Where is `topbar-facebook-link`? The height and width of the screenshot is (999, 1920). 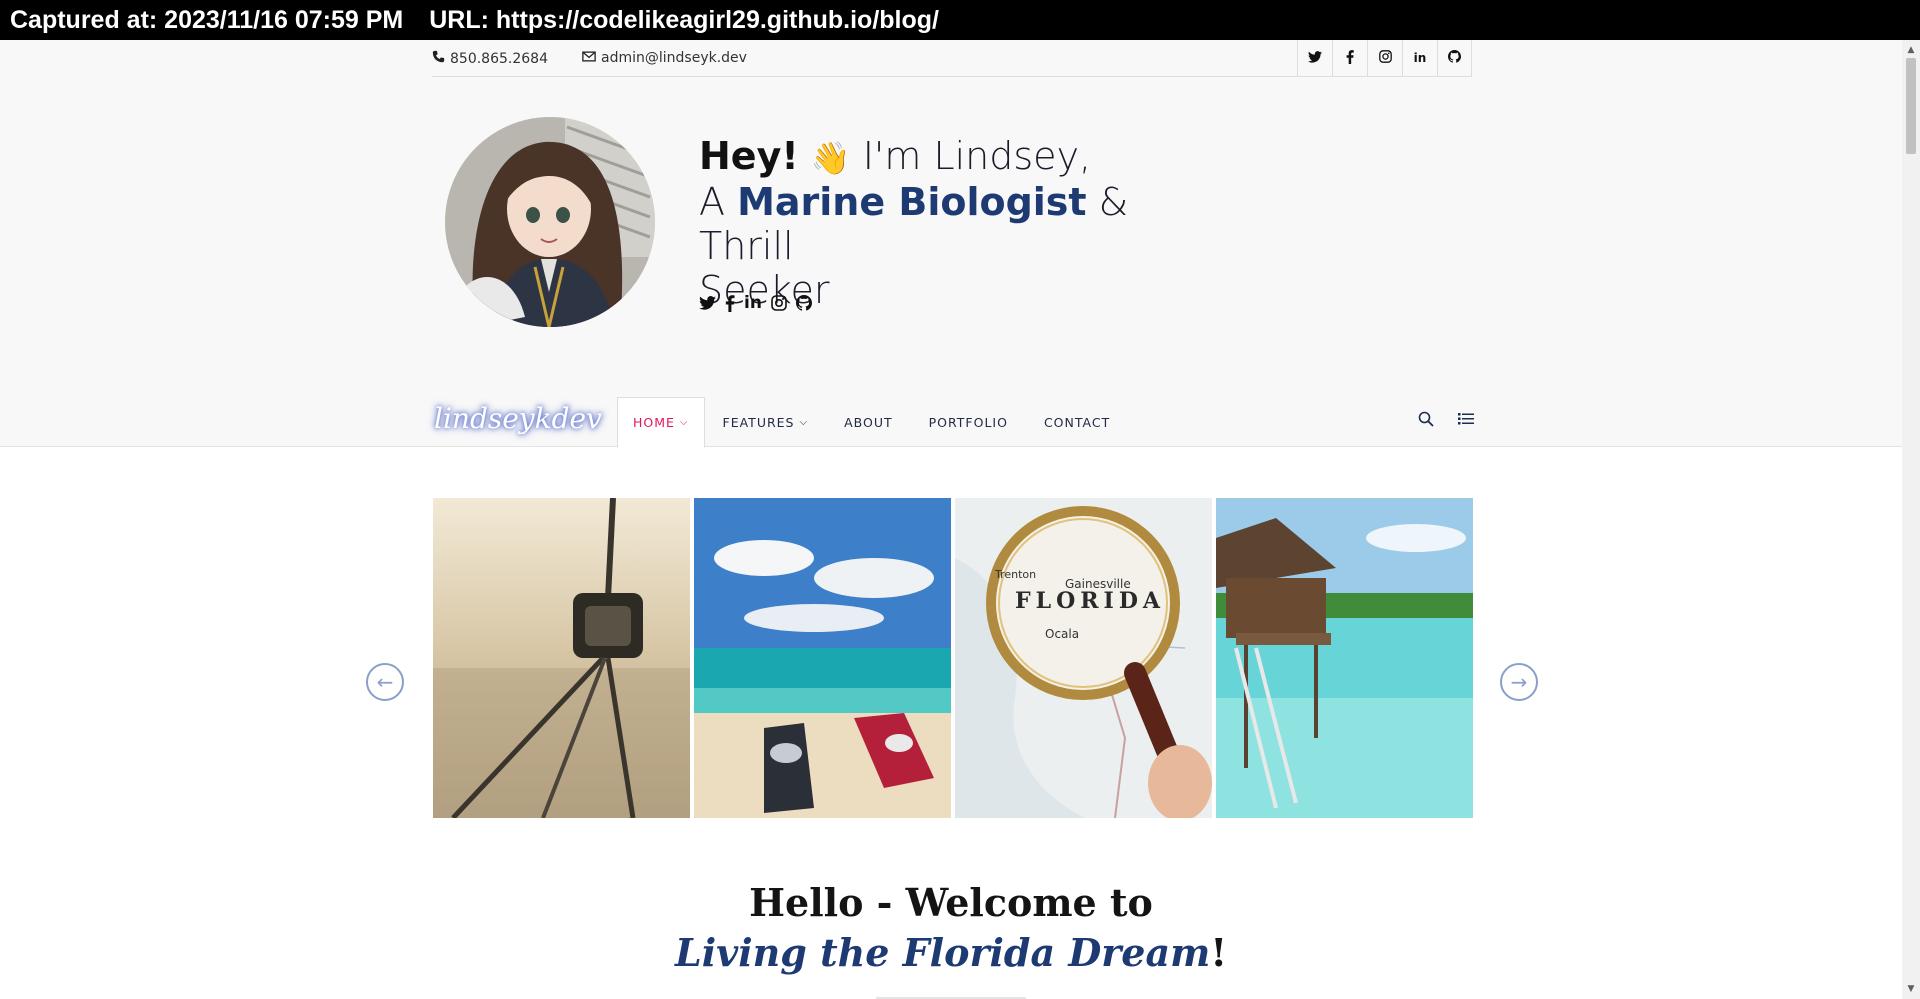
topbar-facebook-link is located at coordinates (1349, 58).